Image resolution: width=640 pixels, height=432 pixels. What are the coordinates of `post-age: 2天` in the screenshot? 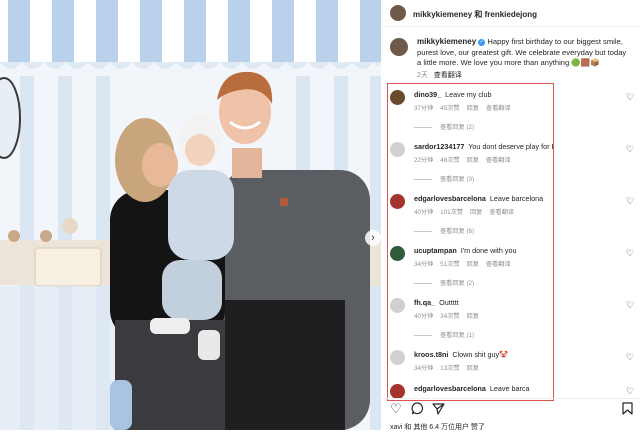 It's located at (422, 75).